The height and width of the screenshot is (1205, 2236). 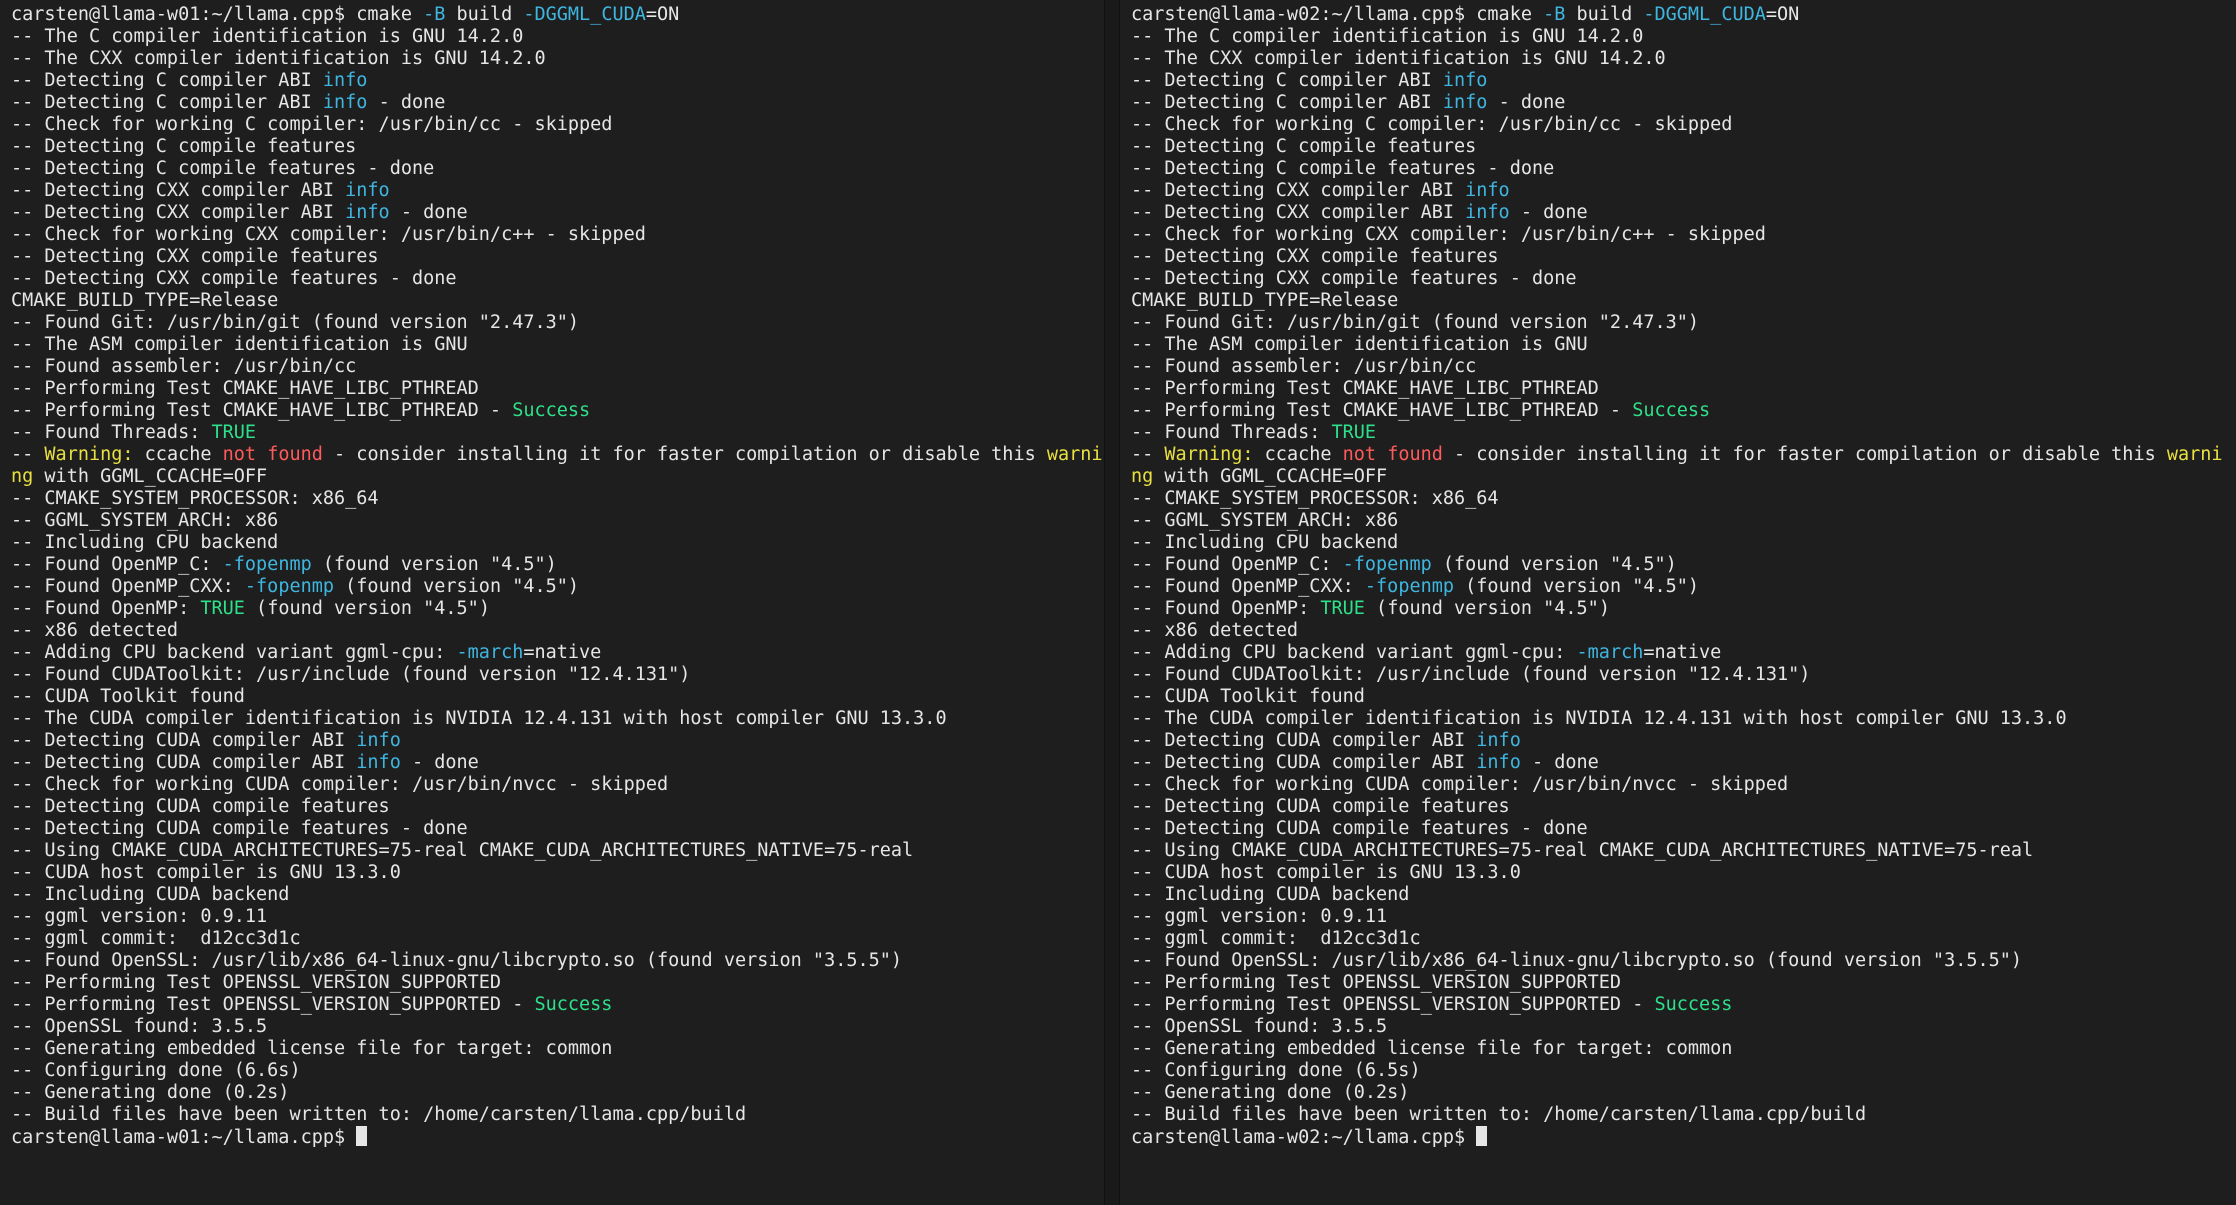 I want to click on pane-divider, so click(x=1112, y=602).